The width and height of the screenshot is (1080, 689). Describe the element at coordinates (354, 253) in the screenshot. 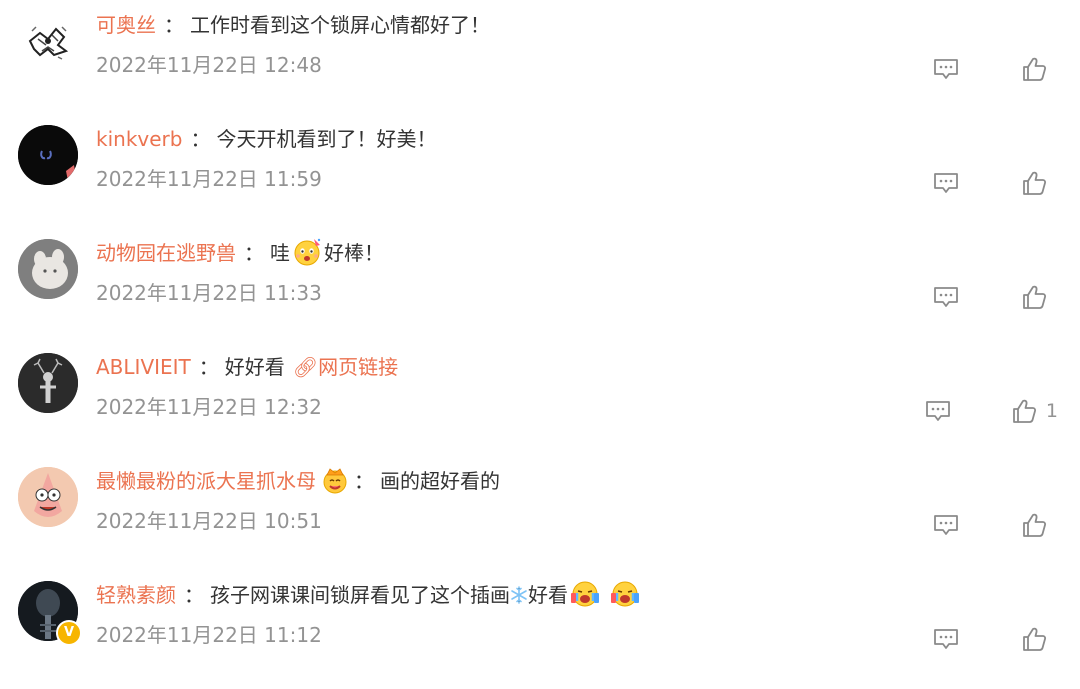

I see `comment-text-suffix: 好棒！` at that location.